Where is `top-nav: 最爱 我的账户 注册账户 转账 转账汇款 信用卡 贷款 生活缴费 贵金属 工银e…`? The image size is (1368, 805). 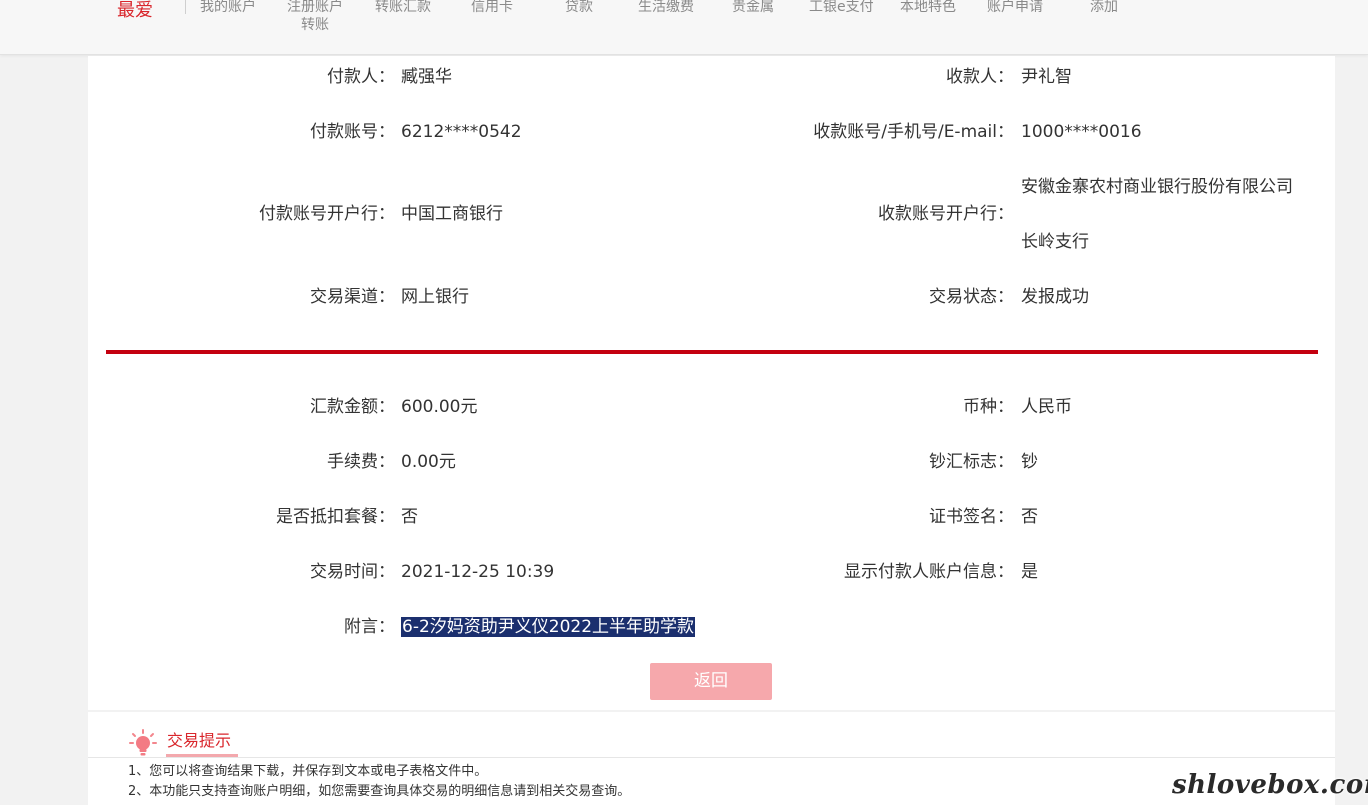 top-nav: 最爱 我的账户 注册账户 转账 转账汇款 信用卡 贷款 生活缴费 贵金属 工银e… is located at coordinates (684, 27).